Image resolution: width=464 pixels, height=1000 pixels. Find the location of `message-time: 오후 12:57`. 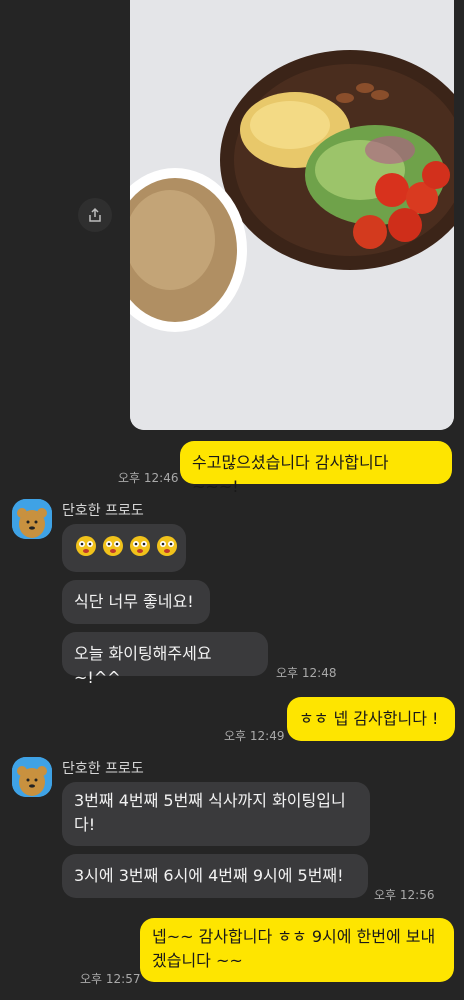

message-time: 오후 12:57 is located at coordinates (110, 979).